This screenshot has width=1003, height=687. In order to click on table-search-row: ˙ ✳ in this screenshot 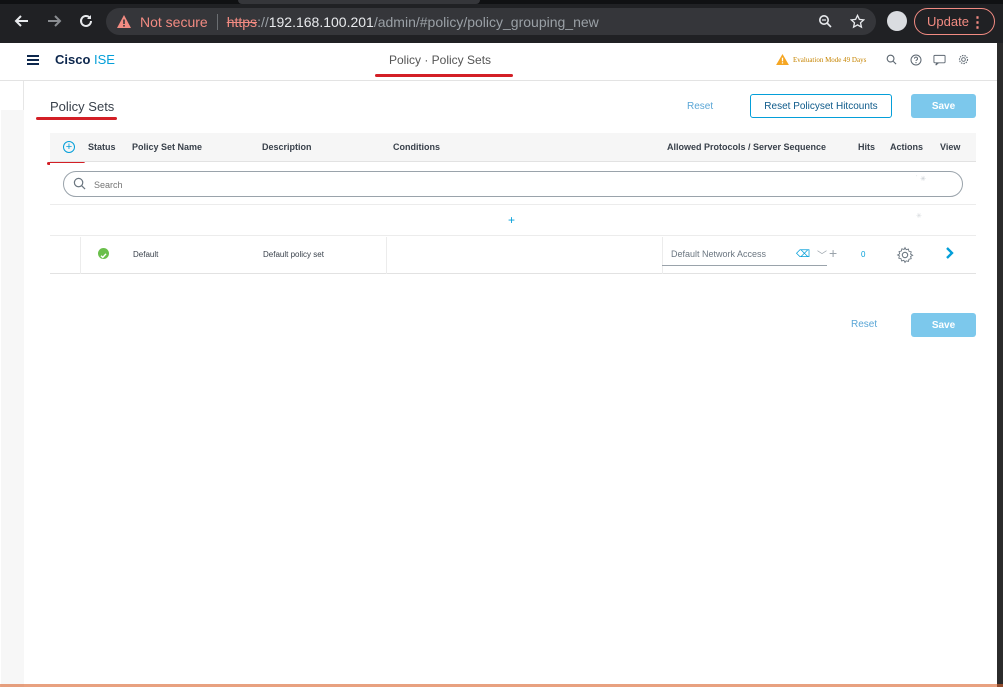, I will do `click(513, 184)`.